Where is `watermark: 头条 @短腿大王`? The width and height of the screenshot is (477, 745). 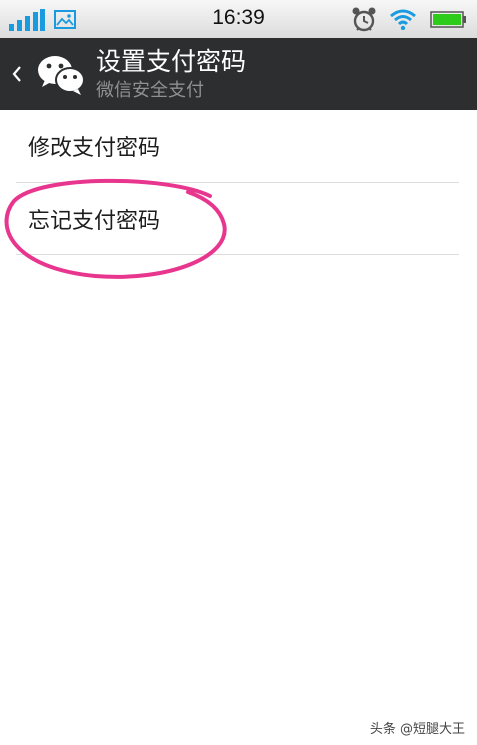 watermark: 头条 @短腿大王 is located at coordinates (417, 729).